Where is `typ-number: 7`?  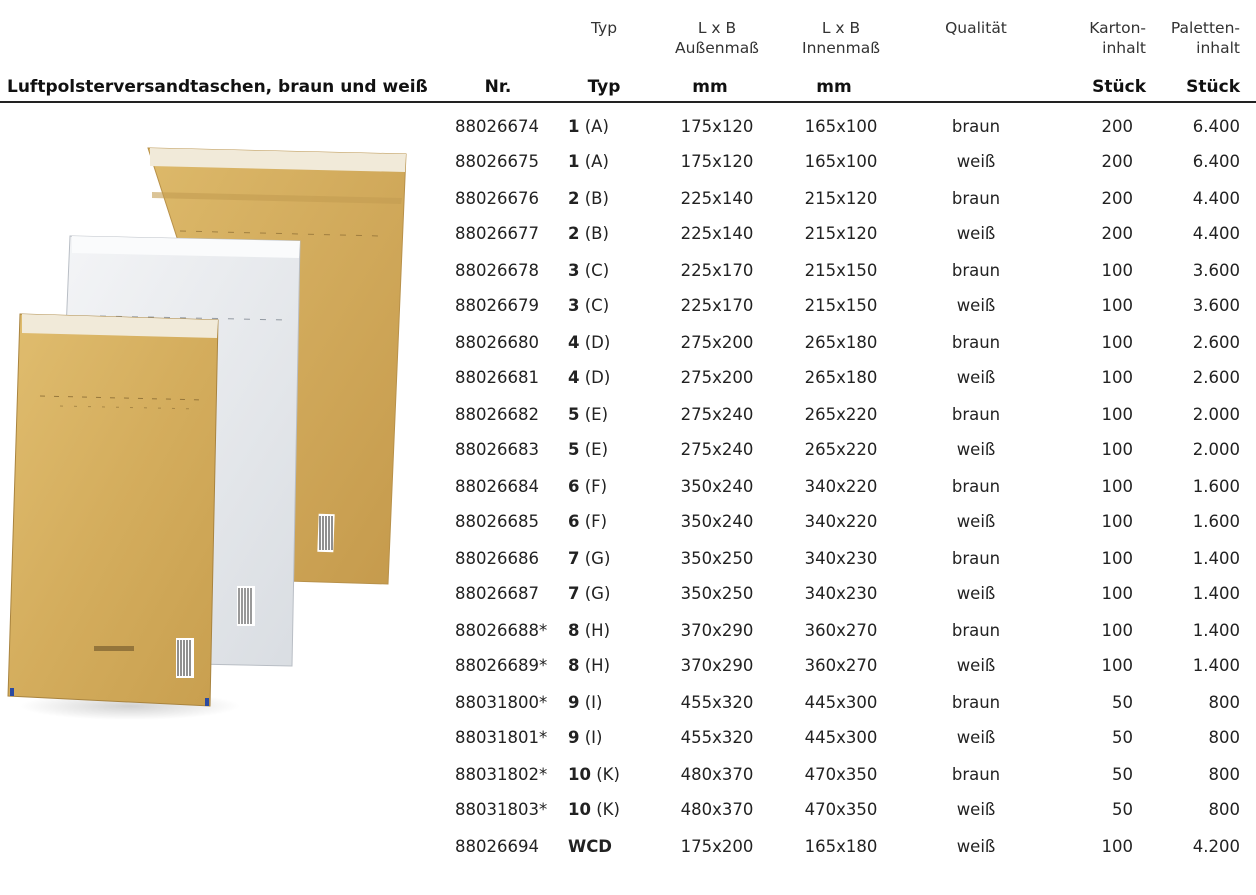
typ-number: 7 is located at coordinates (574, 593).